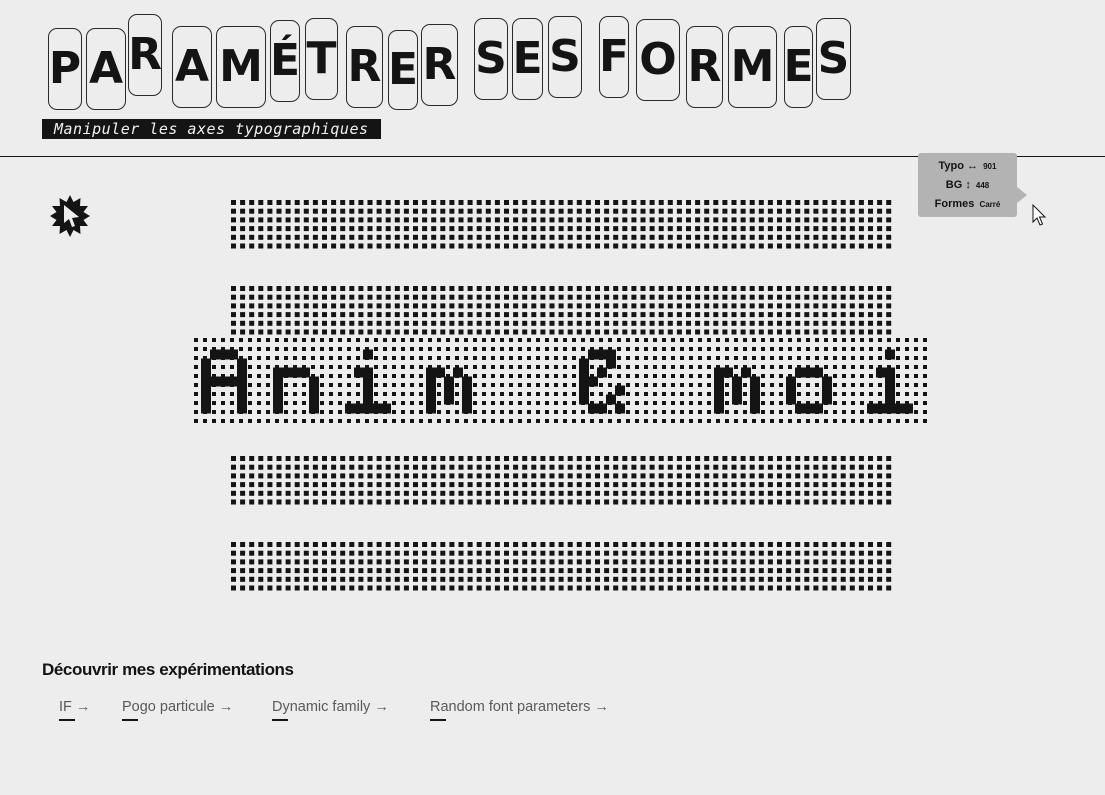 This screenshot has width=1105, height=795. What do you see at coordinates (658, 60) in the screenshot?
I see `title-letter-tile: O` at bounding box center [658, 60].